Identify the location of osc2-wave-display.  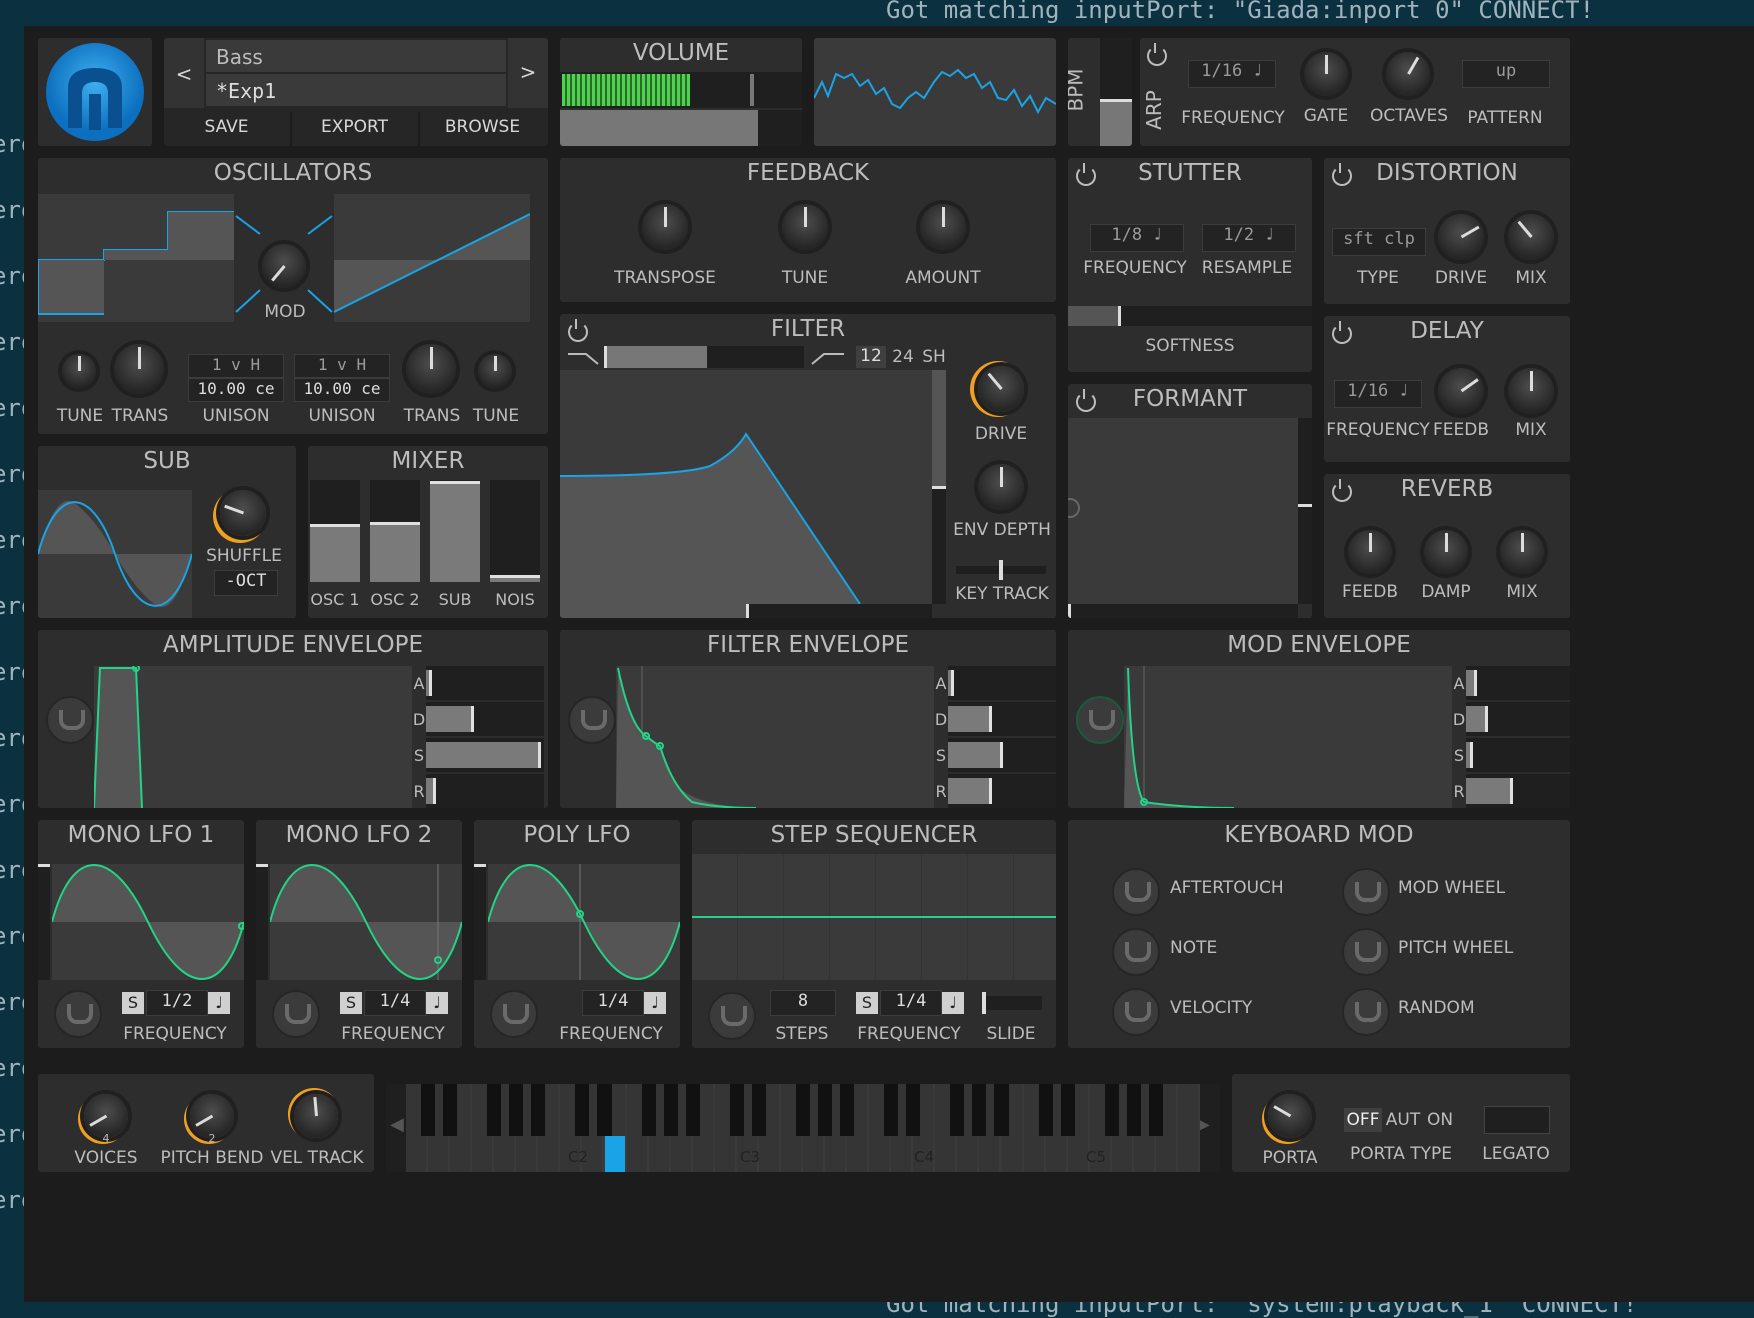
(432, 258).